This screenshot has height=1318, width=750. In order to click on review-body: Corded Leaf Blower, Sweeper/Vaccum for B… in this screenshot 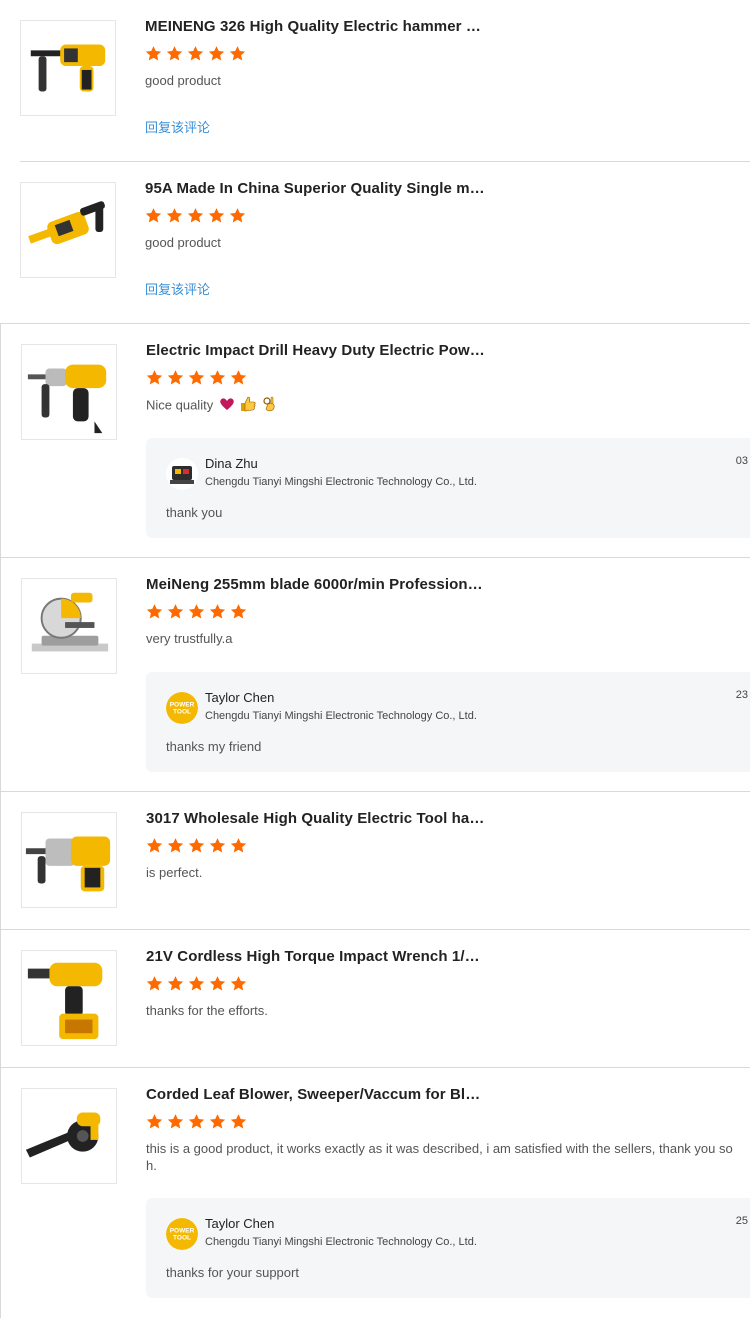, I will do `click(448, 1130)`.